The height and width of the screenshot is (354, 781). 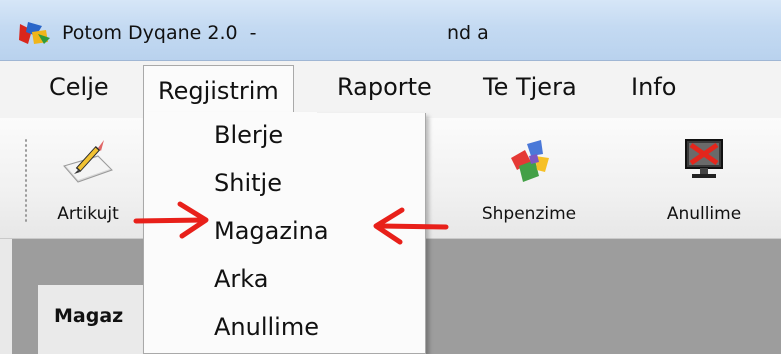 What do you see at coordinates (248, 183) in the screenshot?
I see `dropdown-item-shitje: Shitje` at bounding box center [248, 183].